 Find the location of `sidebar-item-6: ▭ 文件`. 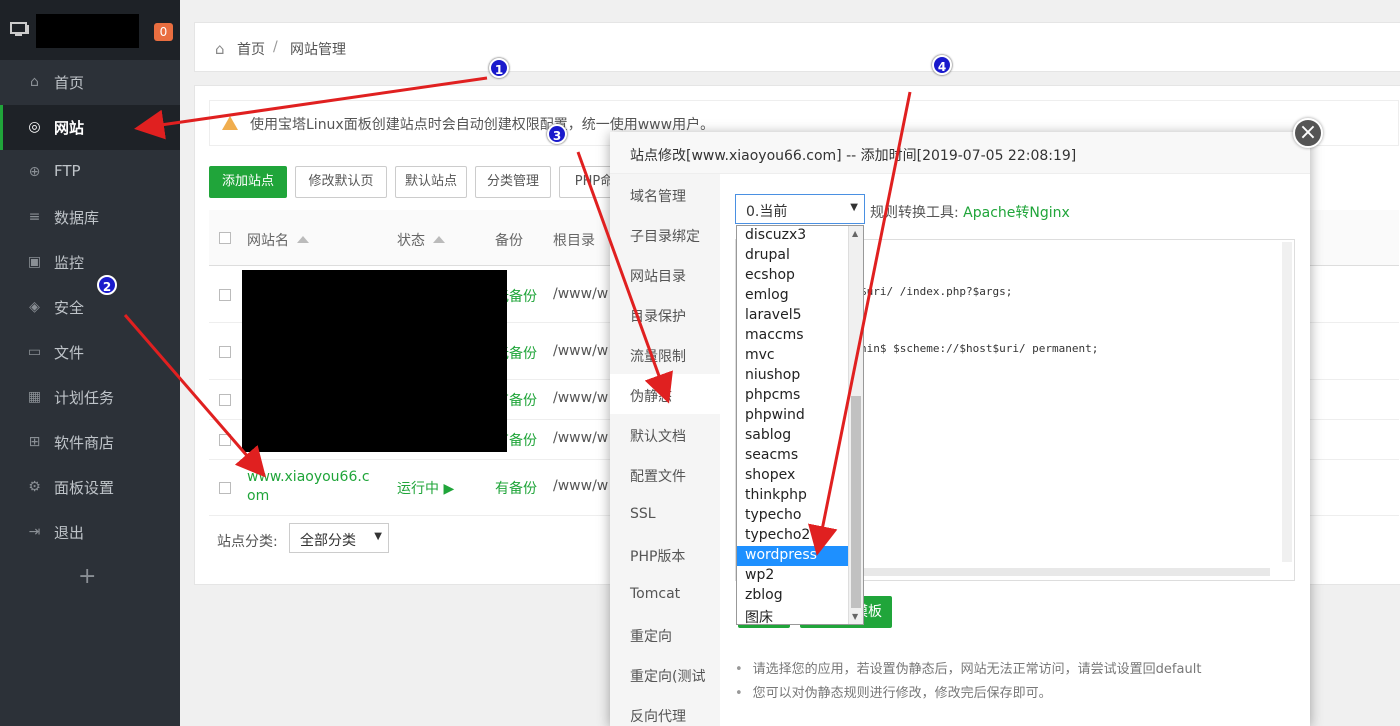

sidebar-item-6: ▭ 文件 is located at coordinates (90, 352).